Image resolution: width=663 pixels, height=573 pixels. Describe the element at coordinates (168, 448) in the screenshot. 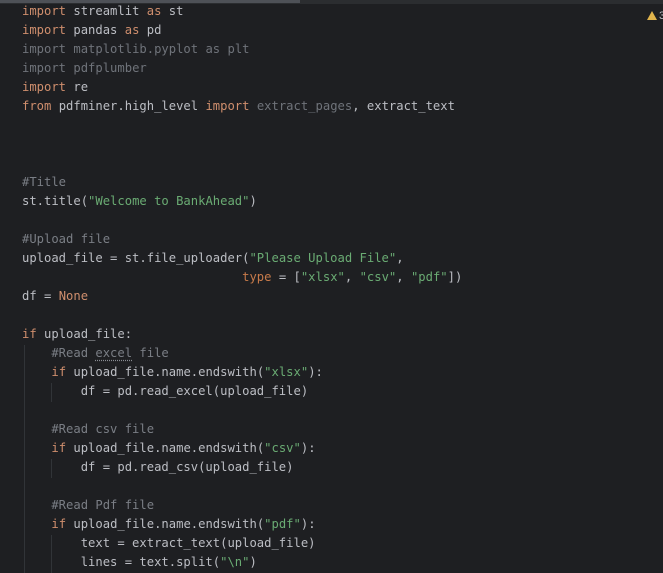

I see `code-line: if upload_file.name.endswith("csv"):` at that location.